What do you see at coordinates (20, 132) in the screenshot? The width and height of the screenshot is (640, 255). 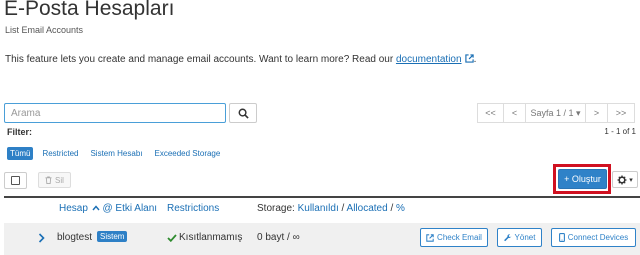 I see `filter-label: Filter:` at bounding box center [20, 132].